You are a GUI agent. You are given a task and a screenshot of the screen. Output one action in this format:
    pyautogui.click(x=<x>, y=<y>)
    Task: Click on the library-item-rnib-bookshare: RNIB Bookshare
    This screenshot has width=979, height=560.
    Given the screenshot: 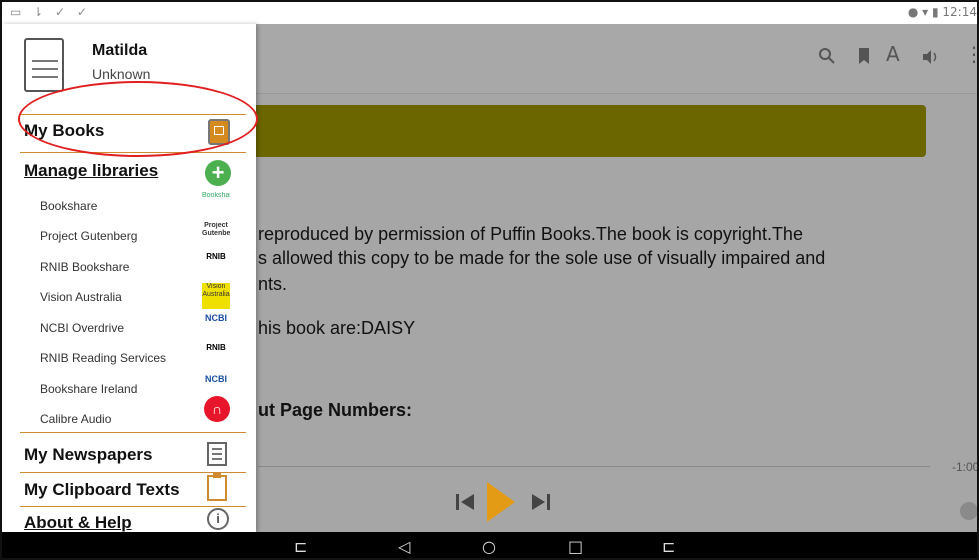 What is the action you would take?
    pyautogui.click(x=84, y=267)
    